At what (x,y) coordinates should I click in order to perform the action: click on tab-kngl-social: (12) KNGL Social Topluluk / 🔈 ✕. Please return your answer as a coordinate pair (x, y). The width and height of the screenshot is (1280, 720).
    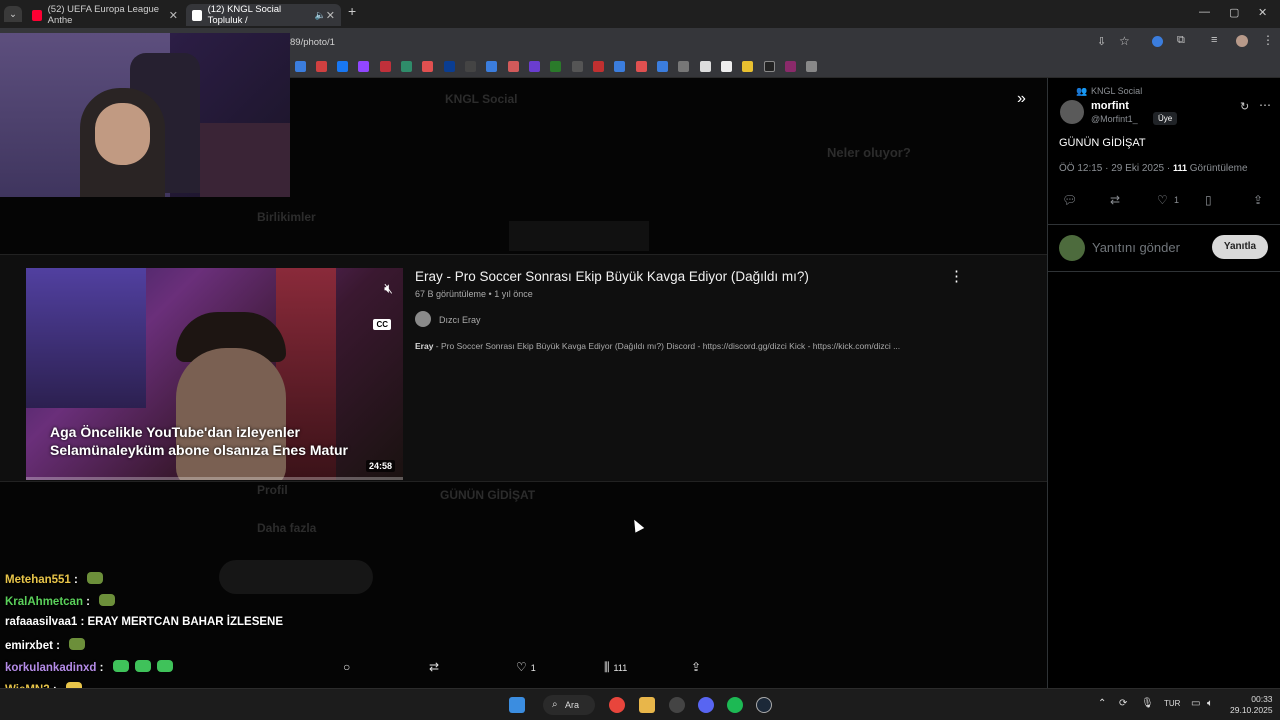
    Looking at the image, I should click on (263, 15).